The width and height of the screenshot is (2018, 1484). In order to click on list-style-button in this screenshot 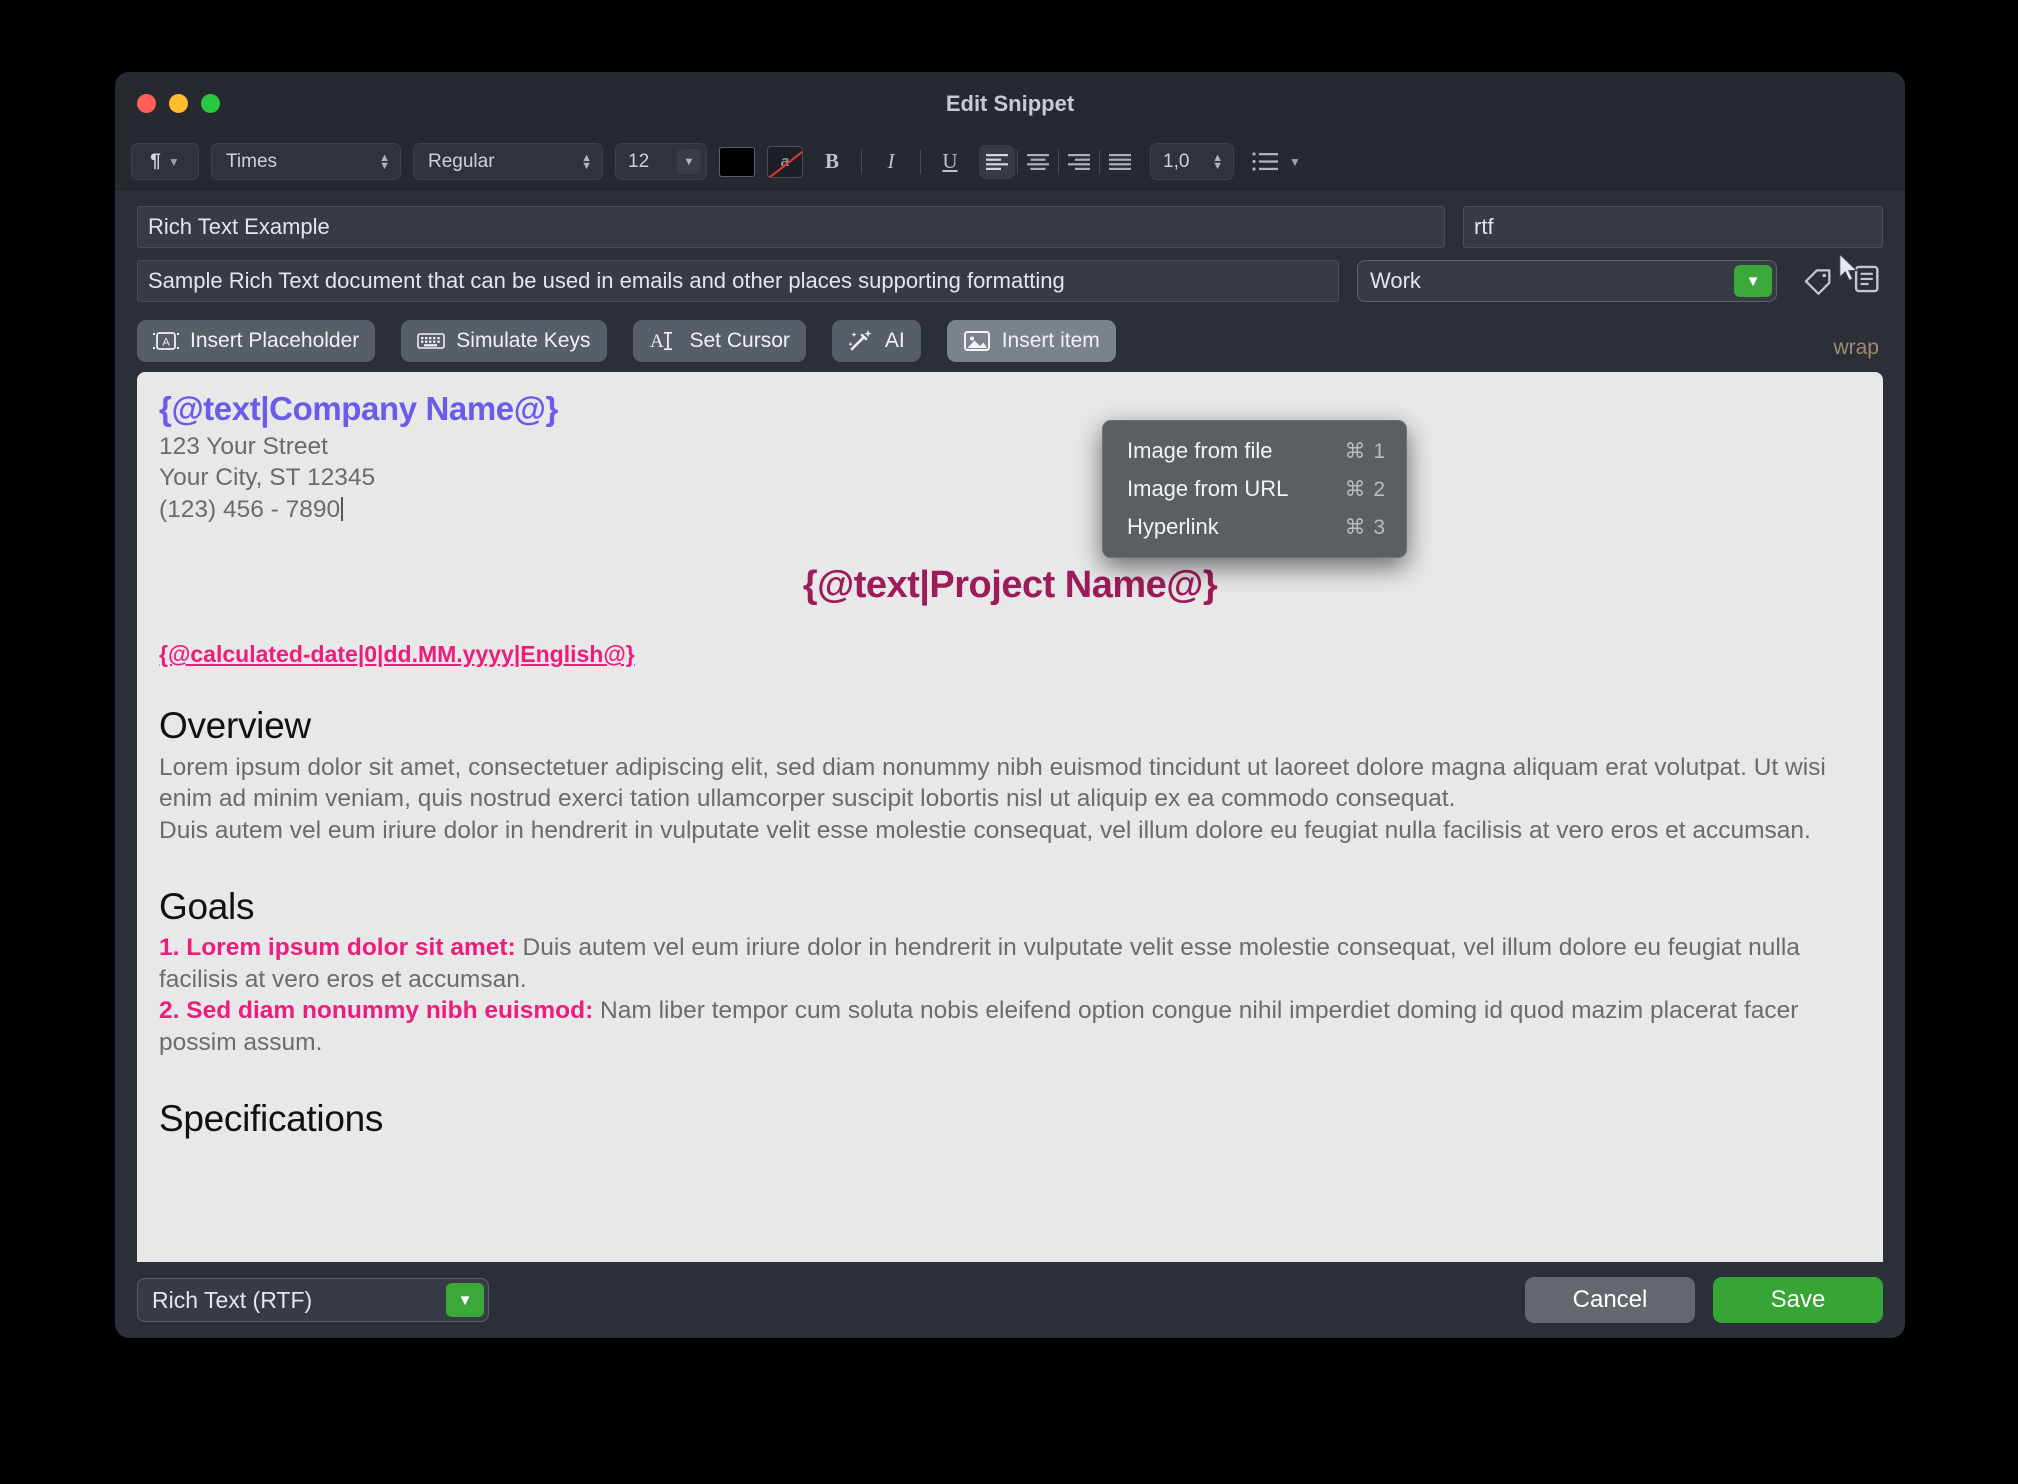, I will do `click(1276, 161)`.